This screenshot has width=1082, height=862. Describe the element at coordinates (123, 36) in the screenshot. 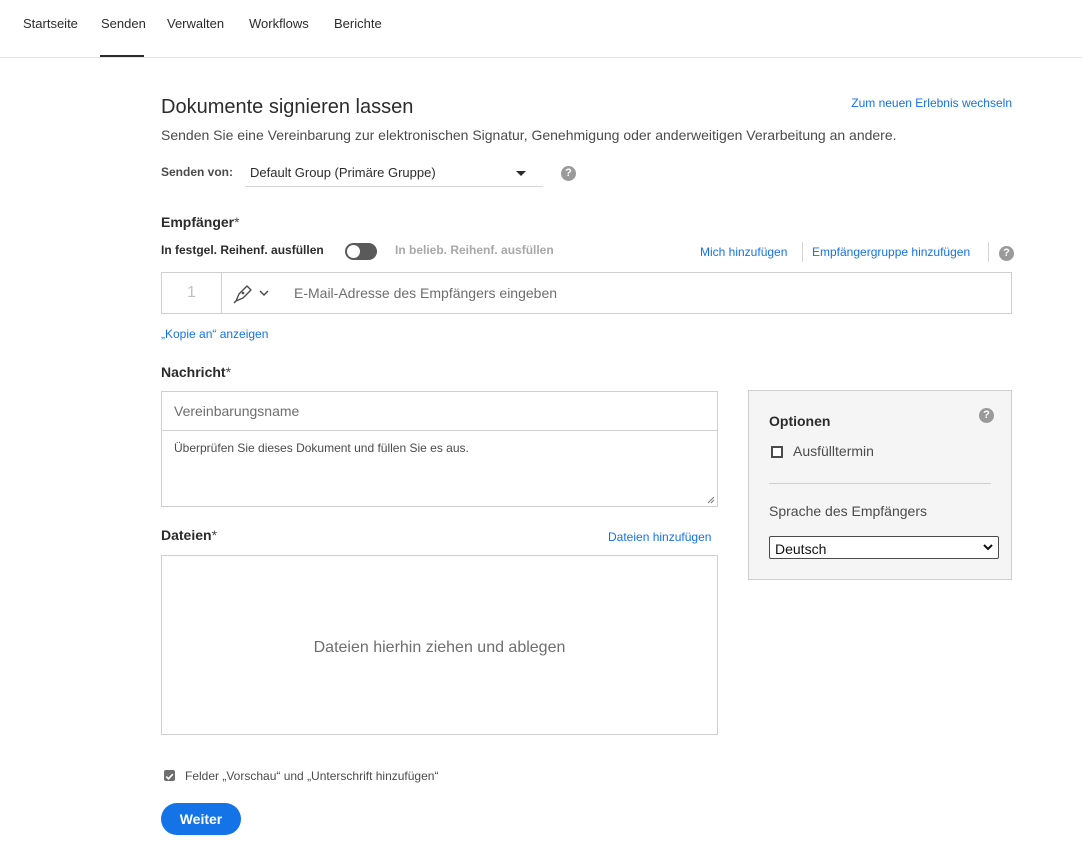

I see `nav-tab-senden: Senden` at that location.